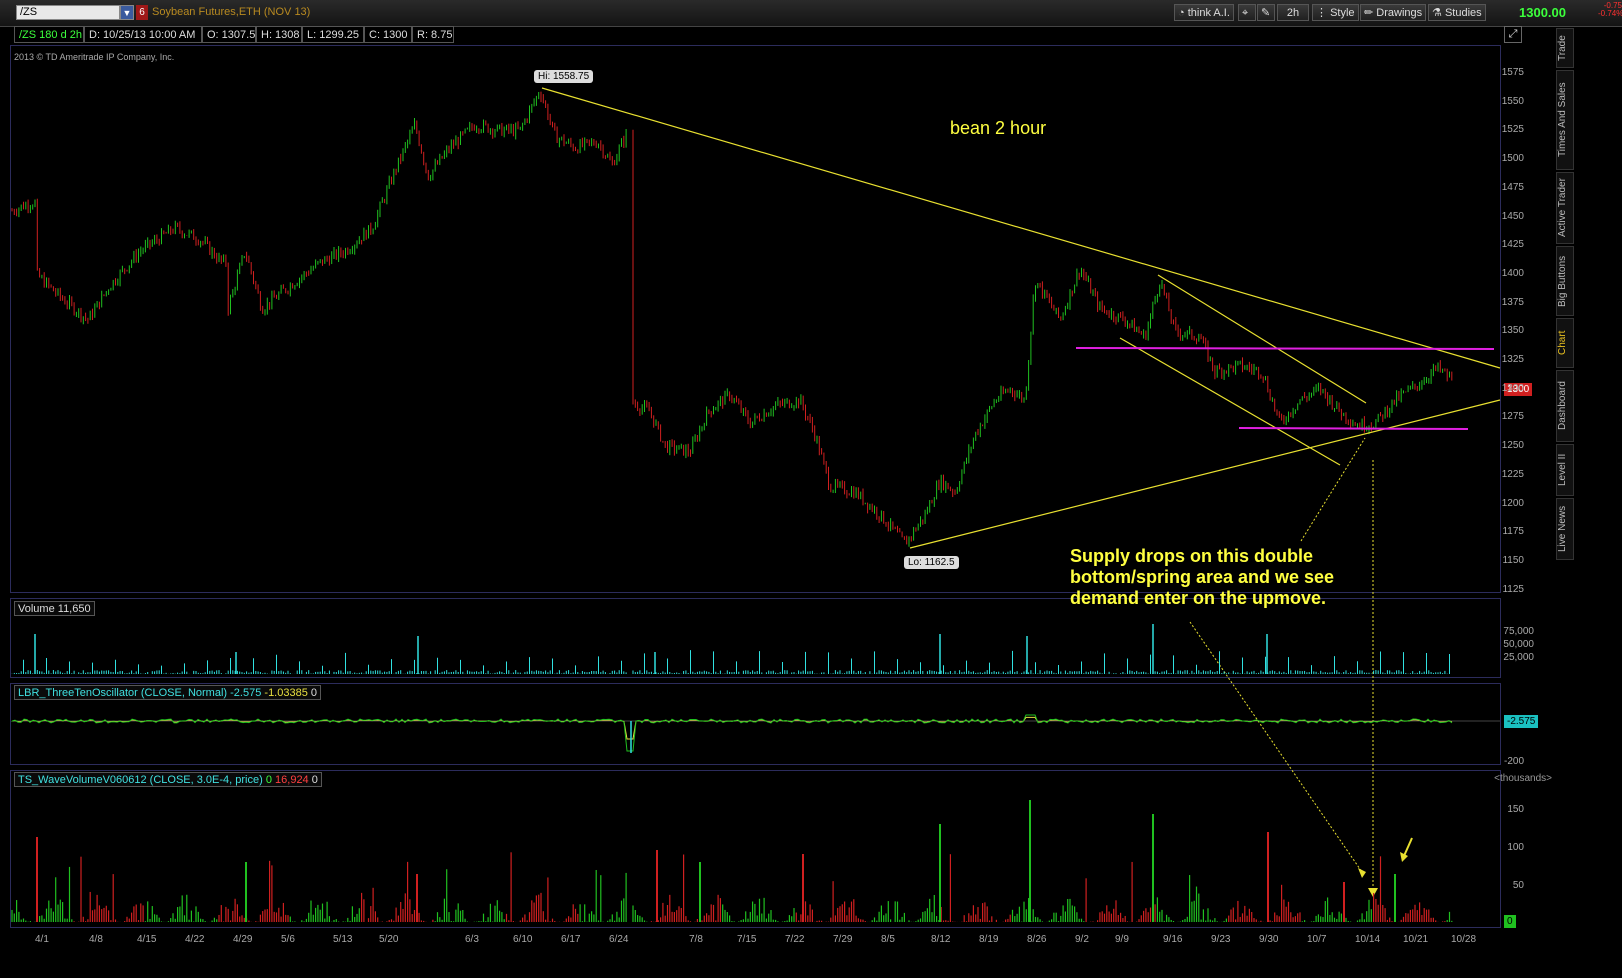 Image resolution: width=1622 pixels, height=978 pixels. I want to click on wave-units: <thousands>, so click(1523, 778).